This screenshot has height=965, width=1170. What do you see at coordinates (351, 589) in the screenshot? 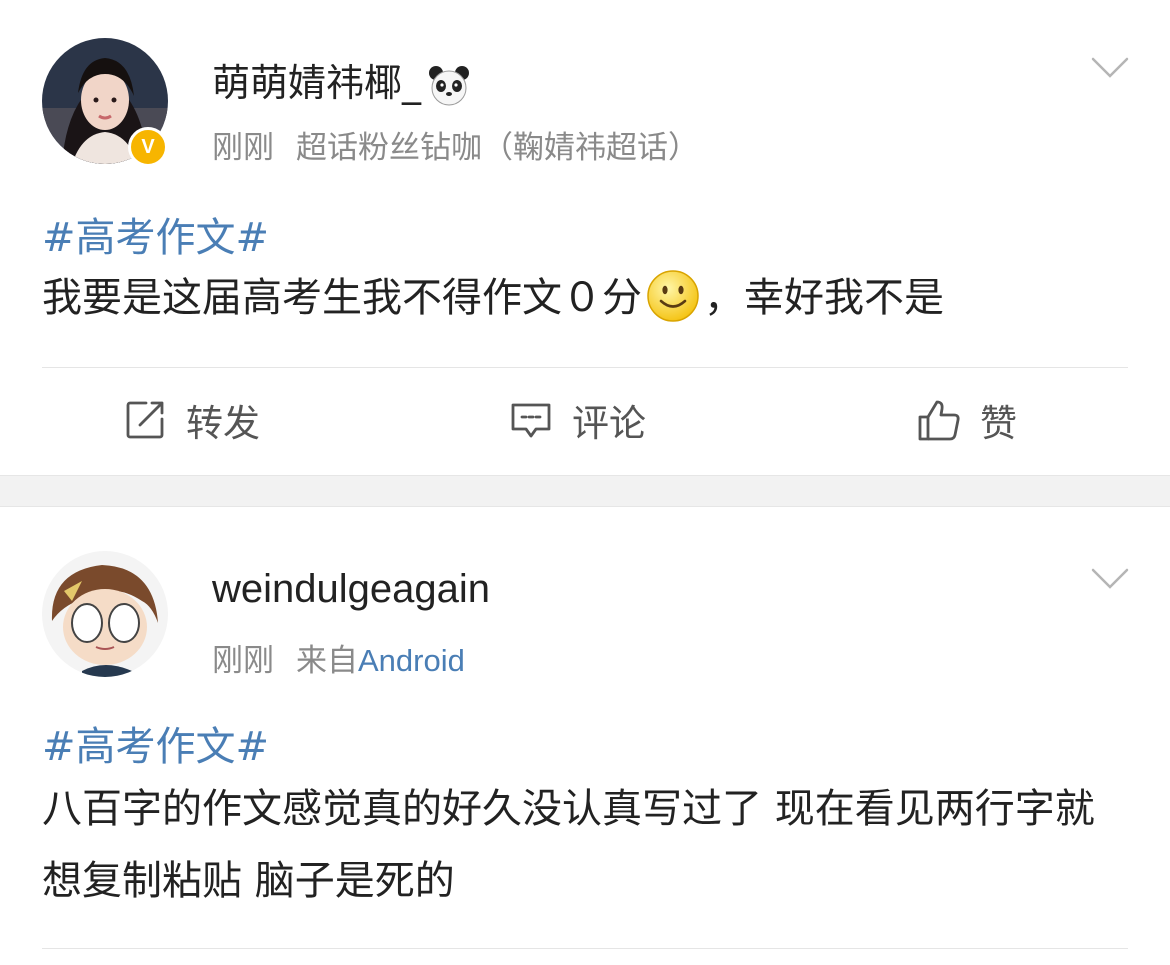
I see `username: weindulgeagain` at bounding box center [351, 589].